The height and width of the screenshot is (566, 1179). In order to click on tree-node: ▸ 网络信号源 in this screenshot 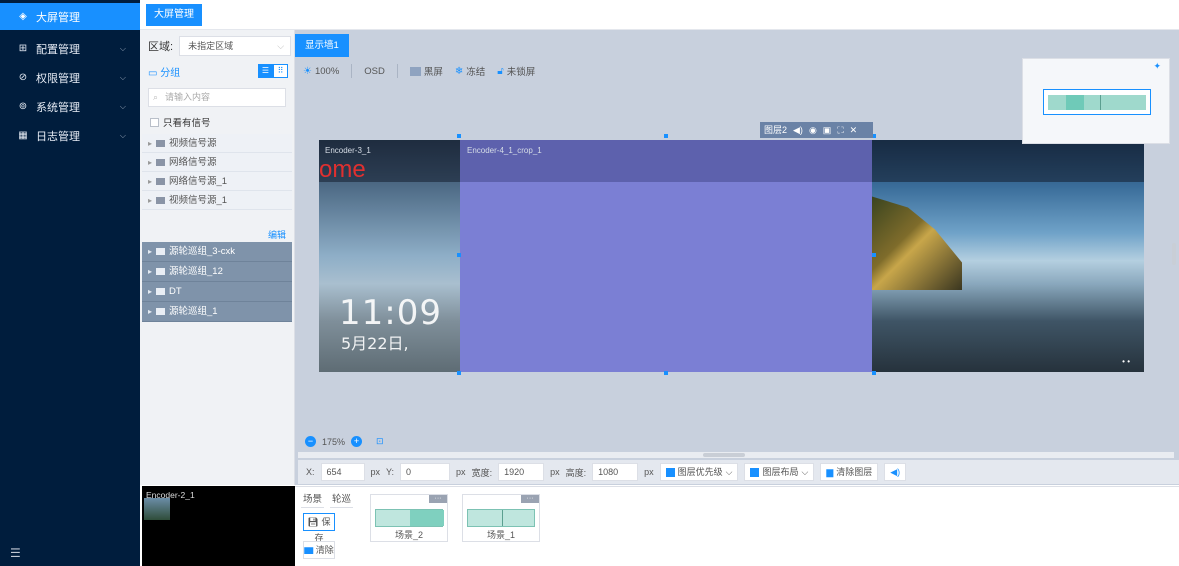, I will do `click(217, 162)`.